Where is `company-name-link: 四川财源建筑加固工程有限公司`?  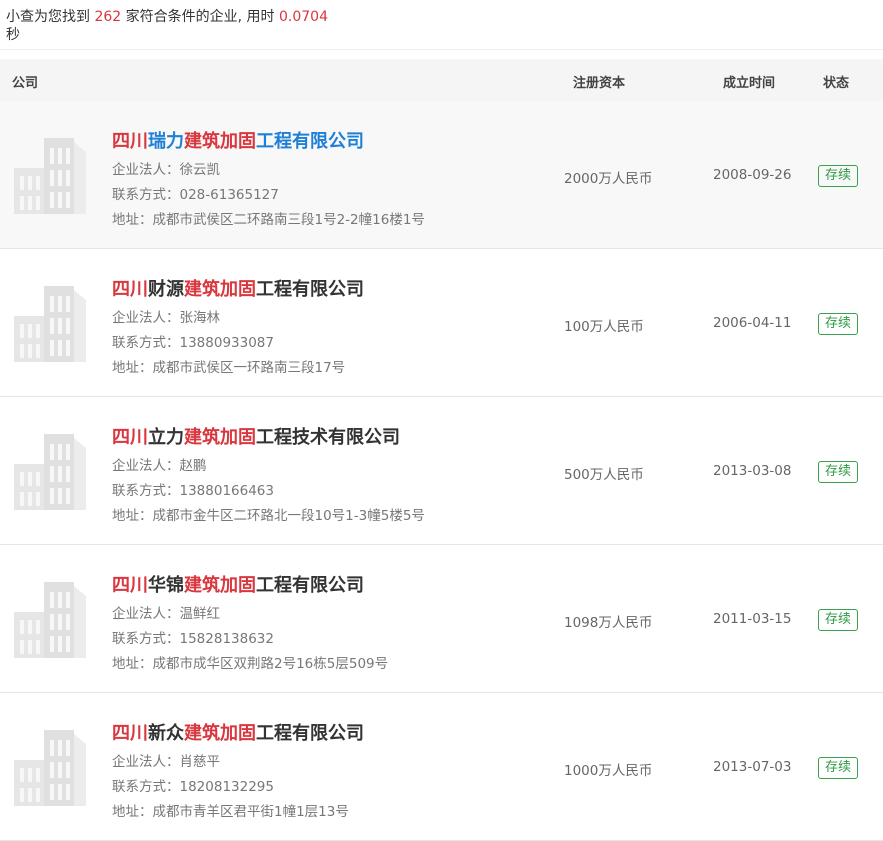
company-name-link: 四川财源建筑加固工程有限公司 is located at coordinates (238, 288).